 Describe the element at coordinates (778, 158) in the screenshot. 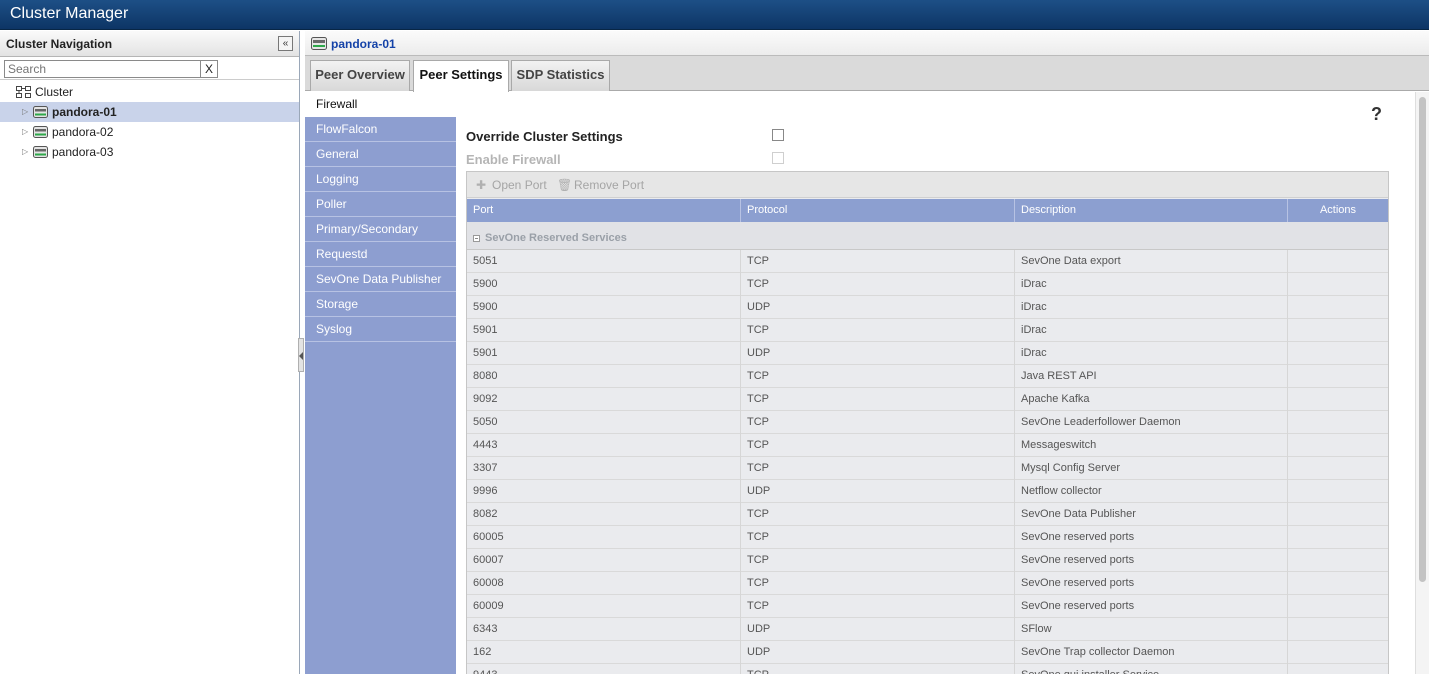

I see `enable-firewall-checkbox` at that location.